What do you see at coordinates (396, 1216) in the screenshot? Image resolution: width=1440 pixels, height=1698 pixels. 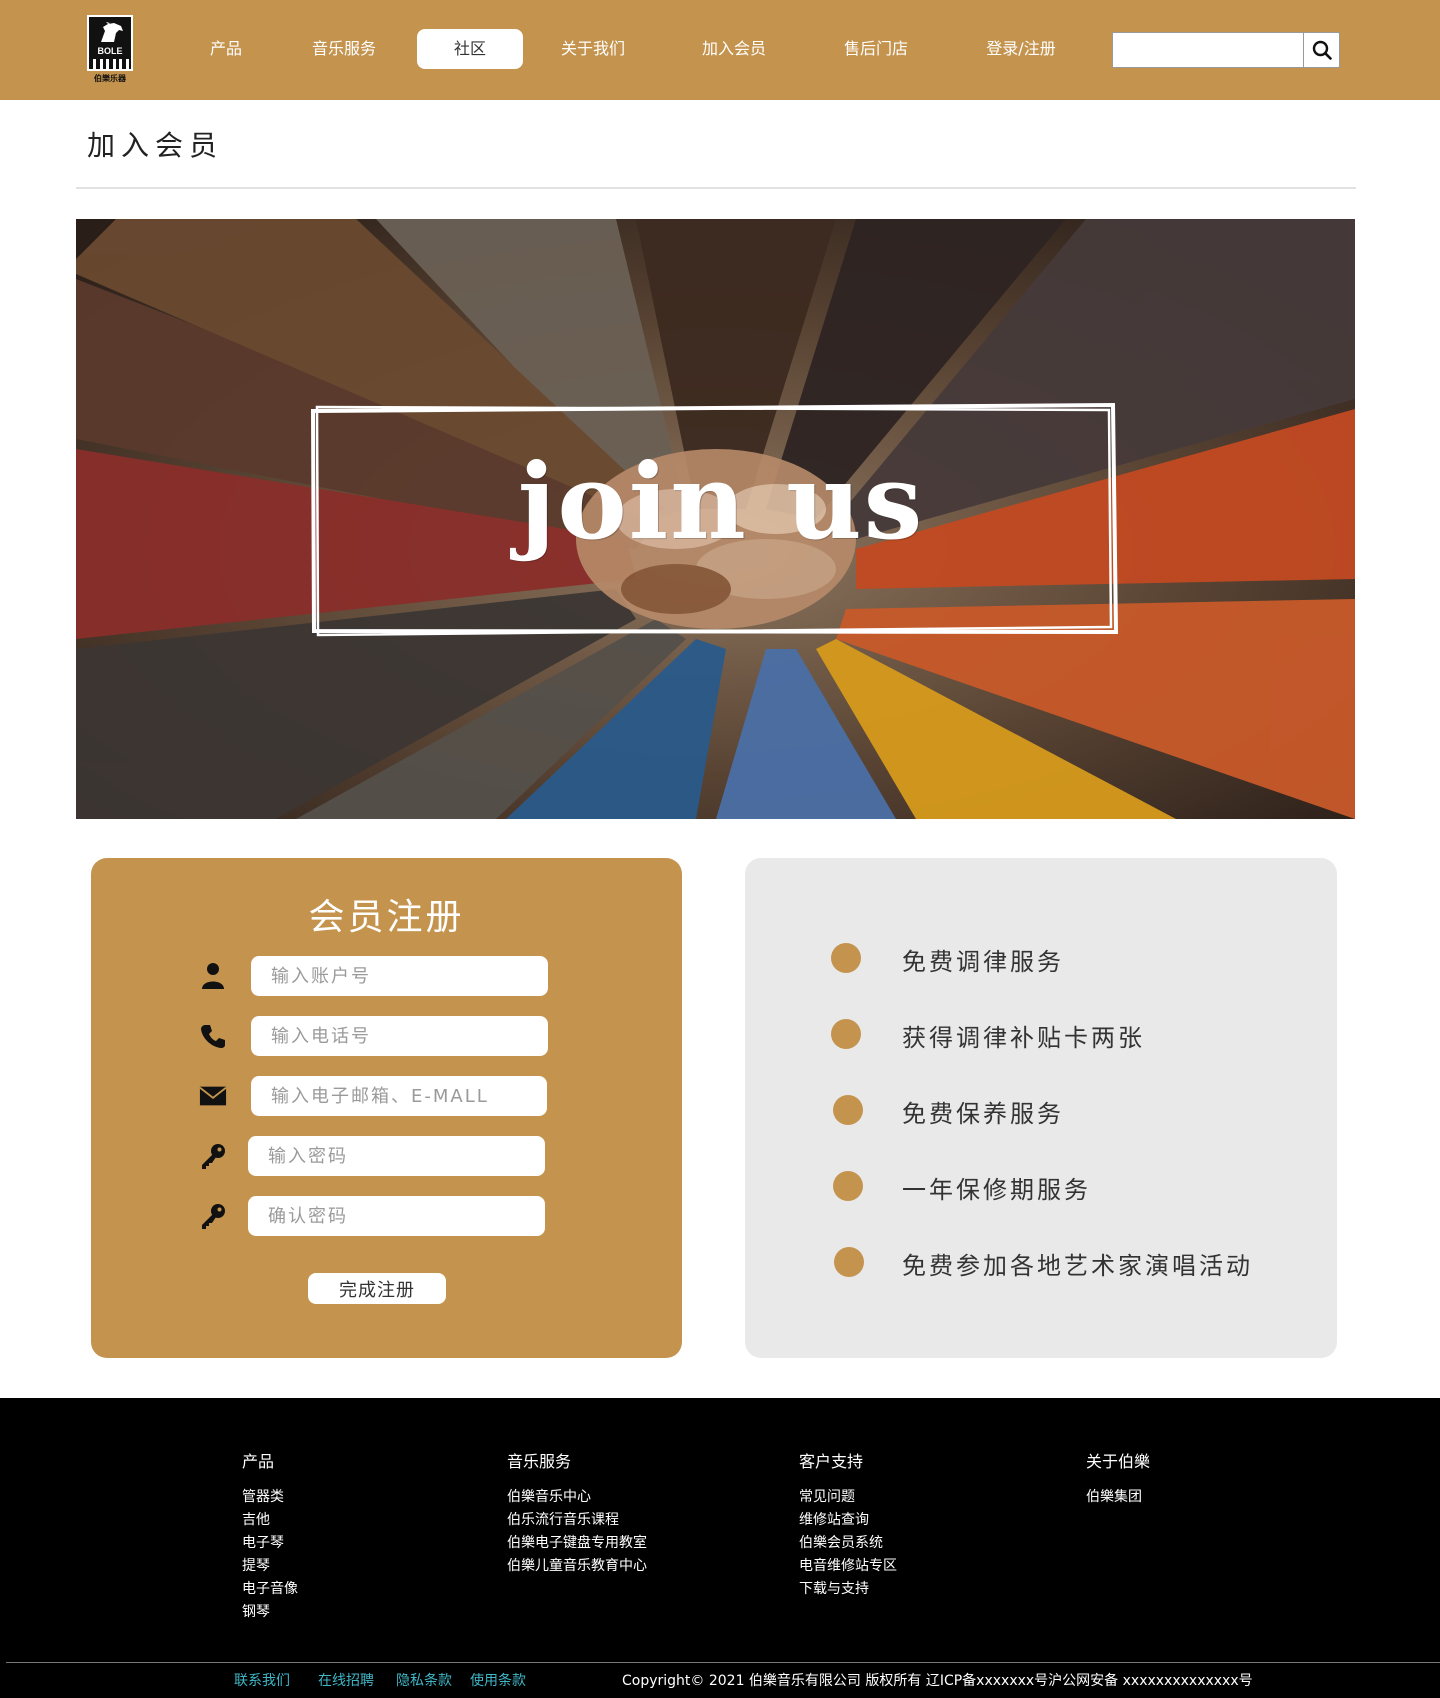 I see `confirm-password-input` at bounding box center [396, 1216].